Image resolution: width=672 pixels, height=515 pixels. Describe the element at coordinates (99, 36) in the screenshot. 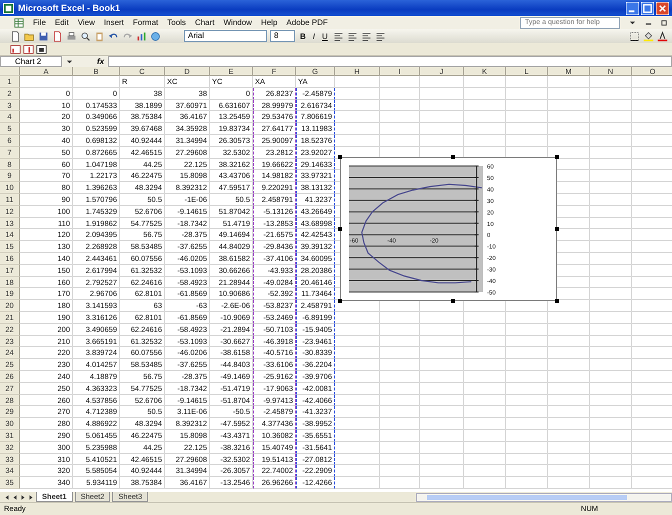

I see `clipboard-icon` at that location.